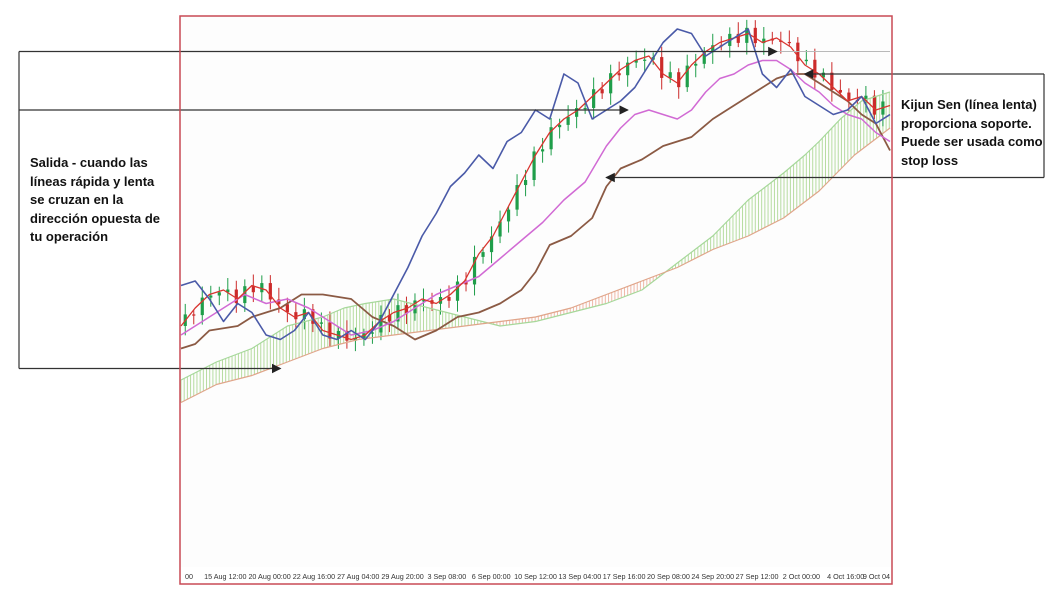  What do you see at coordinates (402, 576) in the screenshot?
I see `x-tick-label: 29 Aug 20:00` at bounding box center [402, 576].